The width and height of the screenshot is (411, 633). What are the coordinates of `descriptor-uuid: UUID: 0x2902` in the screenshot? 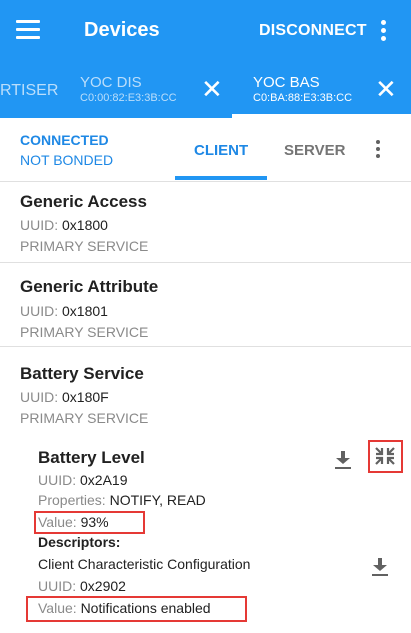 It's located at (82, 586).